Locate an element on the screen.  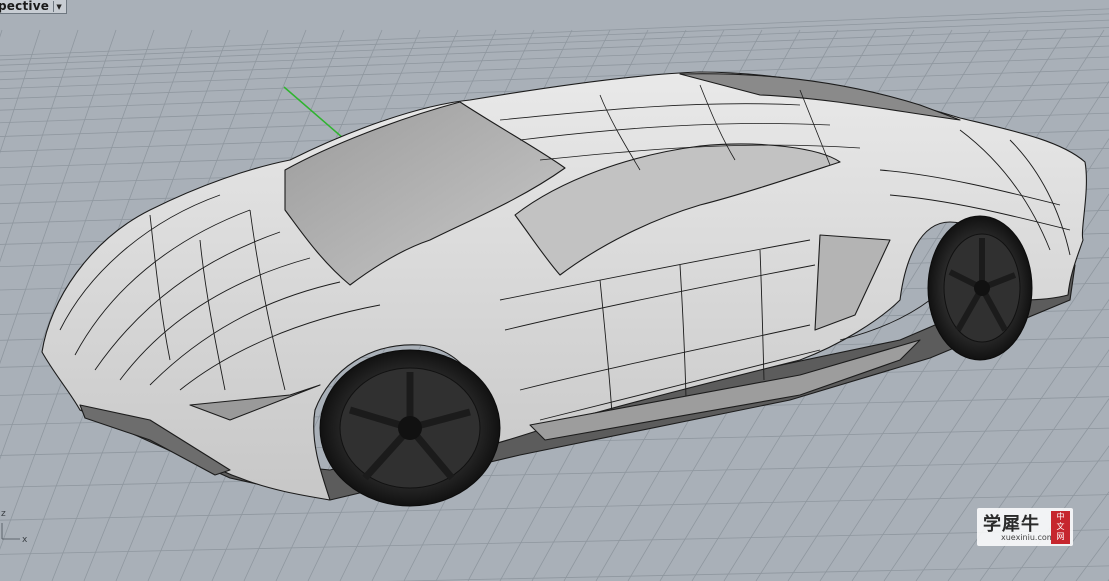
axis-widget-icon is located at coordinates (10, 531).